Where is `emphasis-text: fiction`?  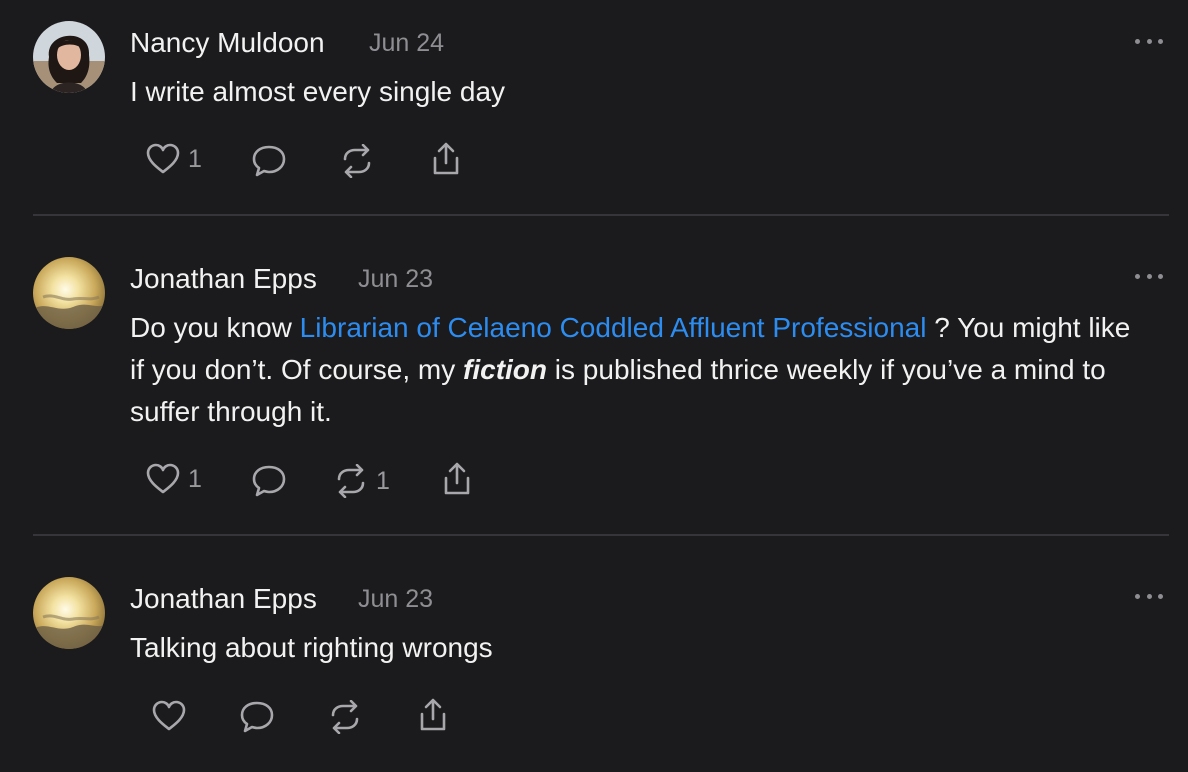 emphasis-text: fiction is located at coordinates (505, 369).